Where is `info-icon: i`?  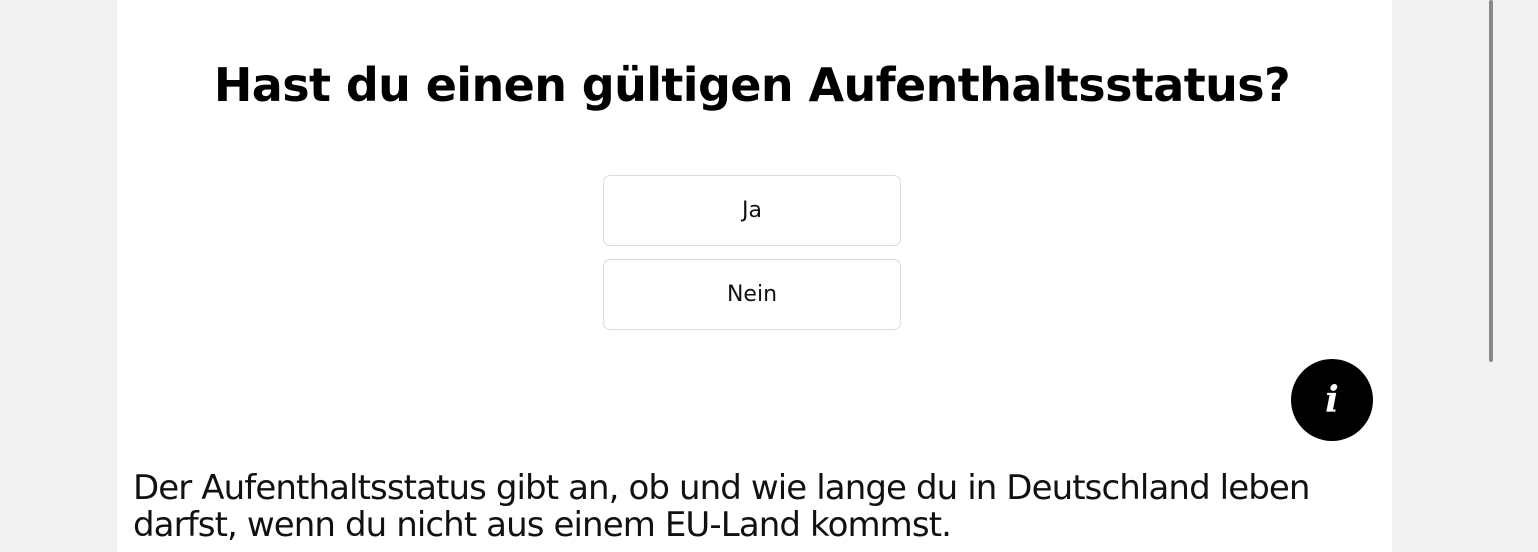 info-icon: i is located at coordinates (1332, 400).